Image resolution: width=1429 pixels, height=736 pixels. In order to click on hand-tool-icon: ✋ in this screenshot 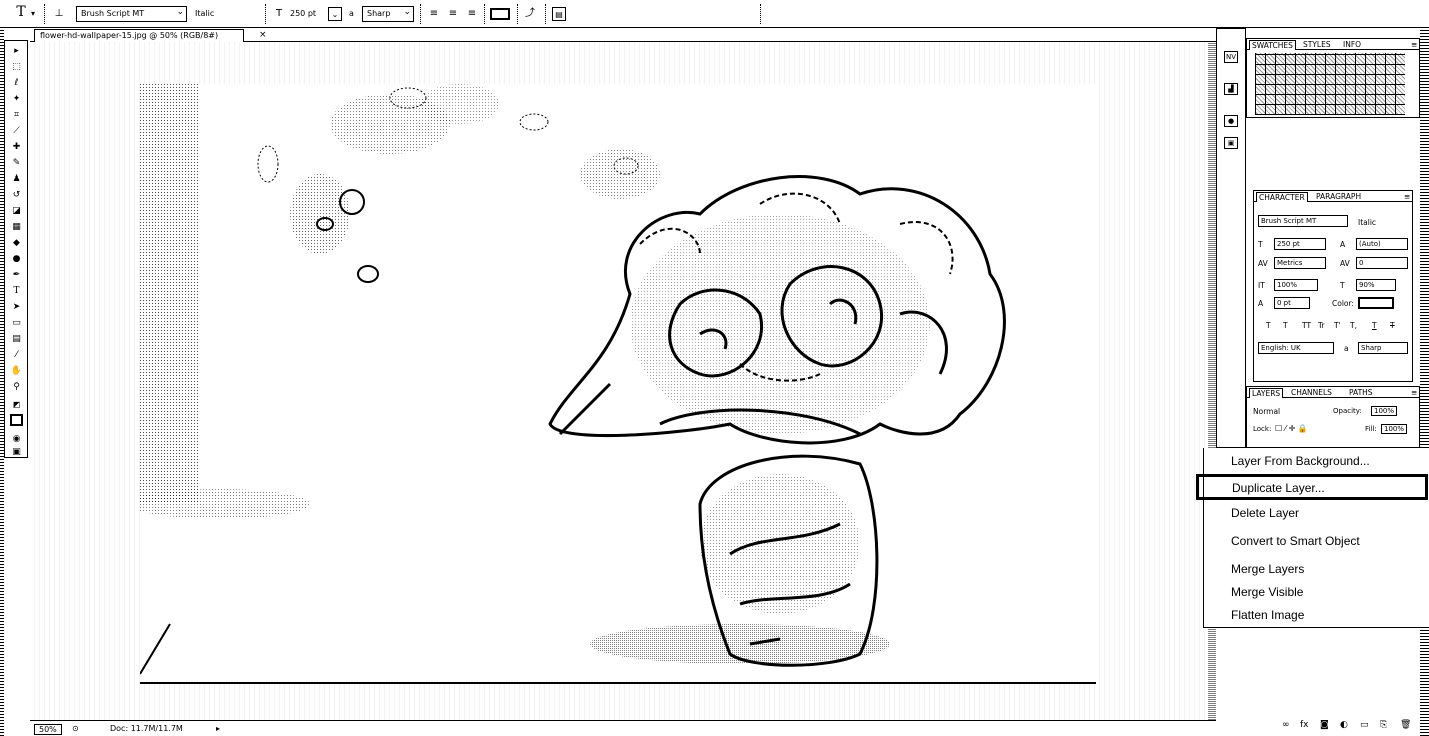, I will do `click(16, 371)`.